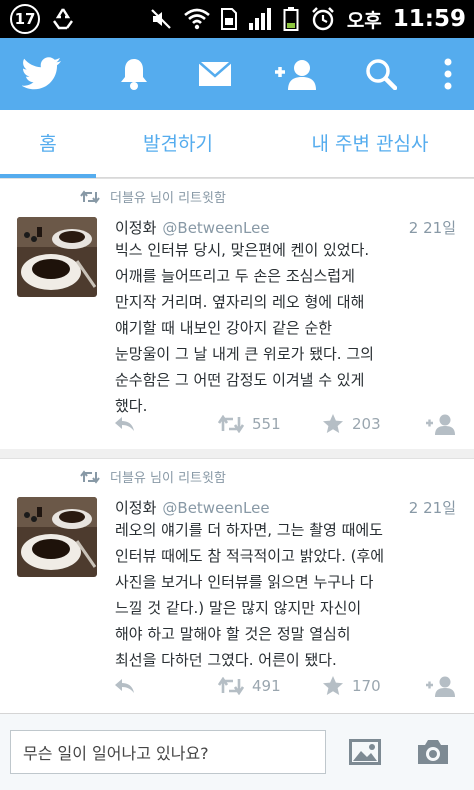 This screenshot has width=474, height=790. Describe the element at coordinates (63, 19) in the screenshot. I see `recycle-icon` at that location.